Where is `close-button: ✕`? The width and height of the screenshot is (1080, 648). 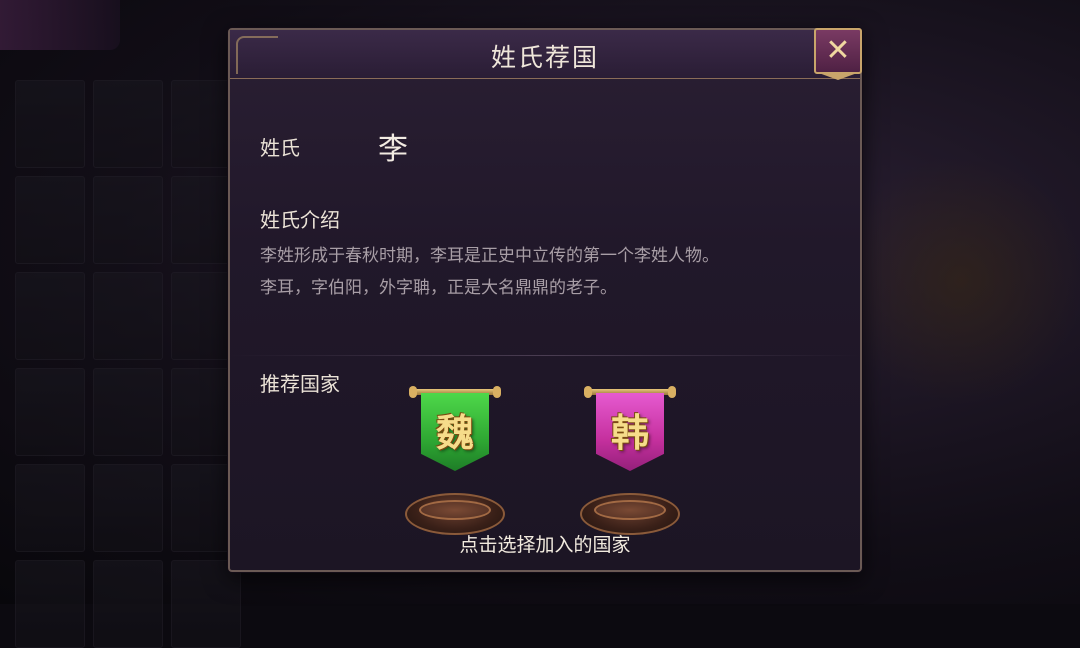
close-button: ✕ is located at coordinates (838, 51).